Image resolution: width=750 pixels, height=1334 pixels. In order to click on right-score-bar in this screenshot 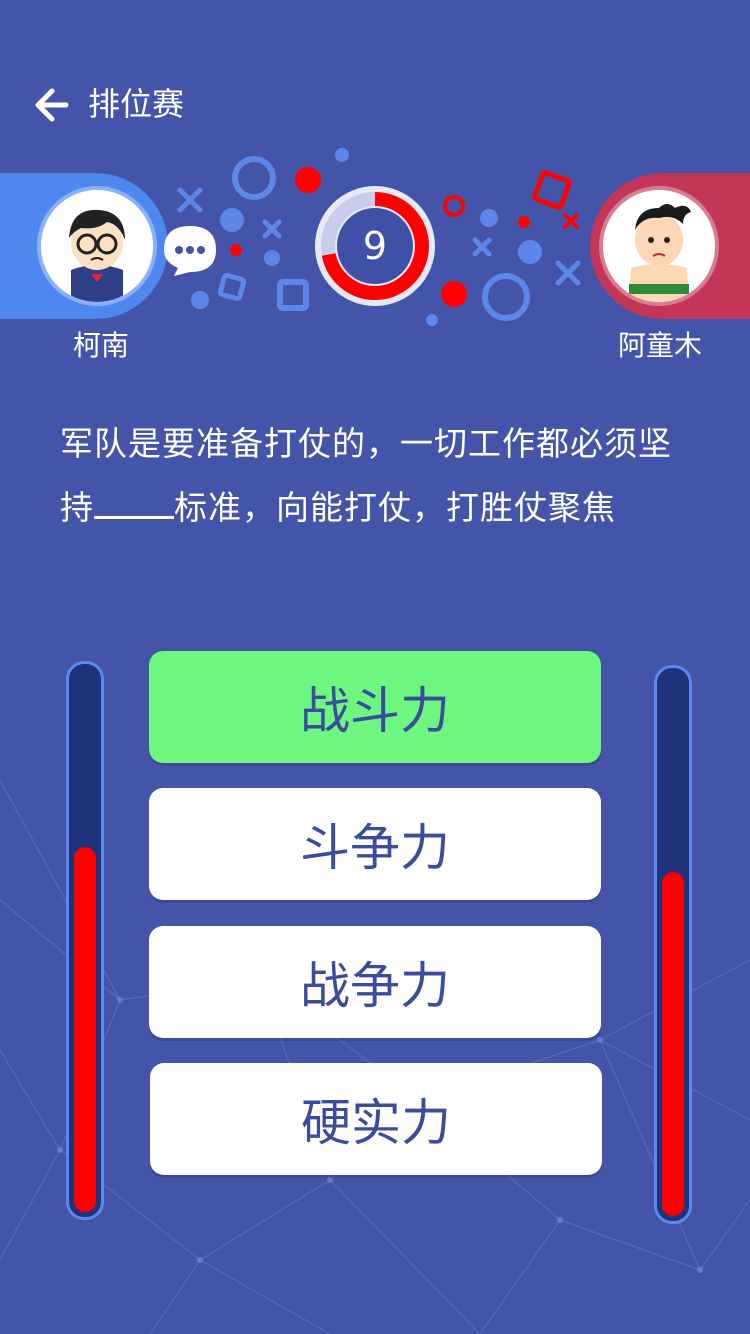, I will do `click(673, 944)`.